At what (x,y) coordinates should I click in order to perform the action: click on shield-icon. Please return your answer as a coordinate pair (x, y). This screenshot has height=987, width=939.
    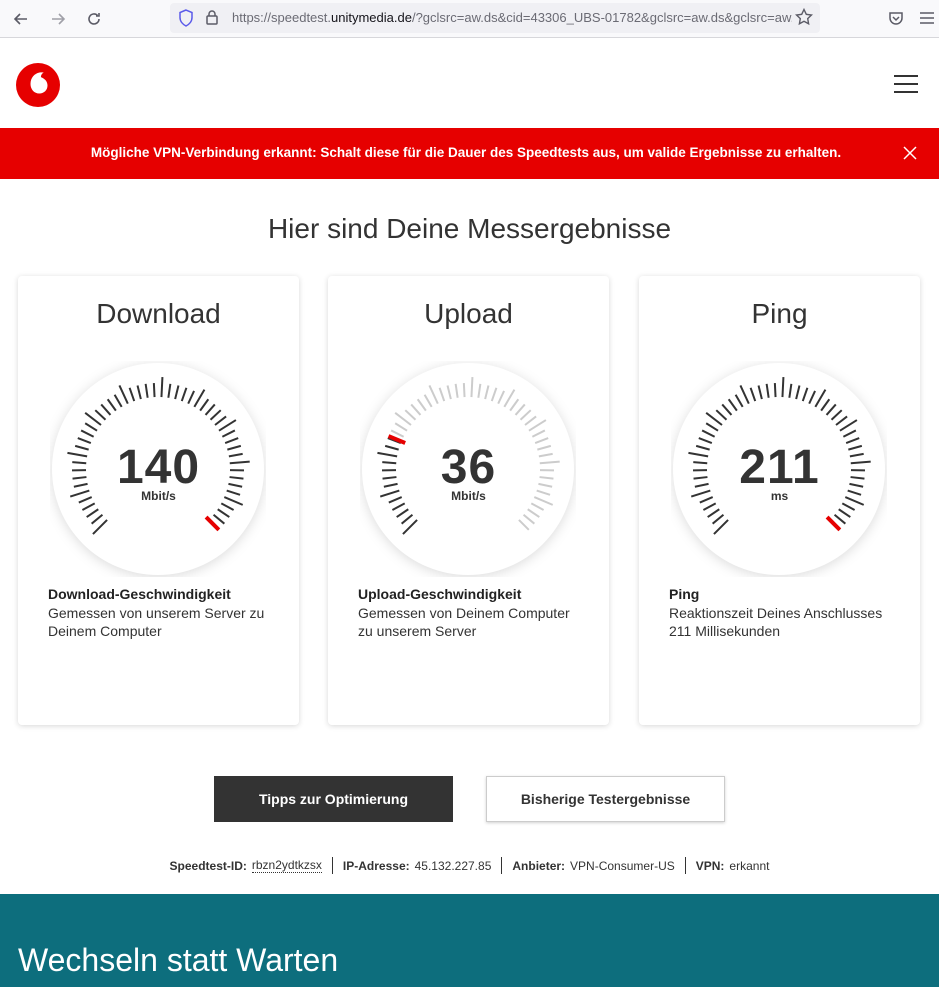
    Looking at the image, I should click on (186, 20).